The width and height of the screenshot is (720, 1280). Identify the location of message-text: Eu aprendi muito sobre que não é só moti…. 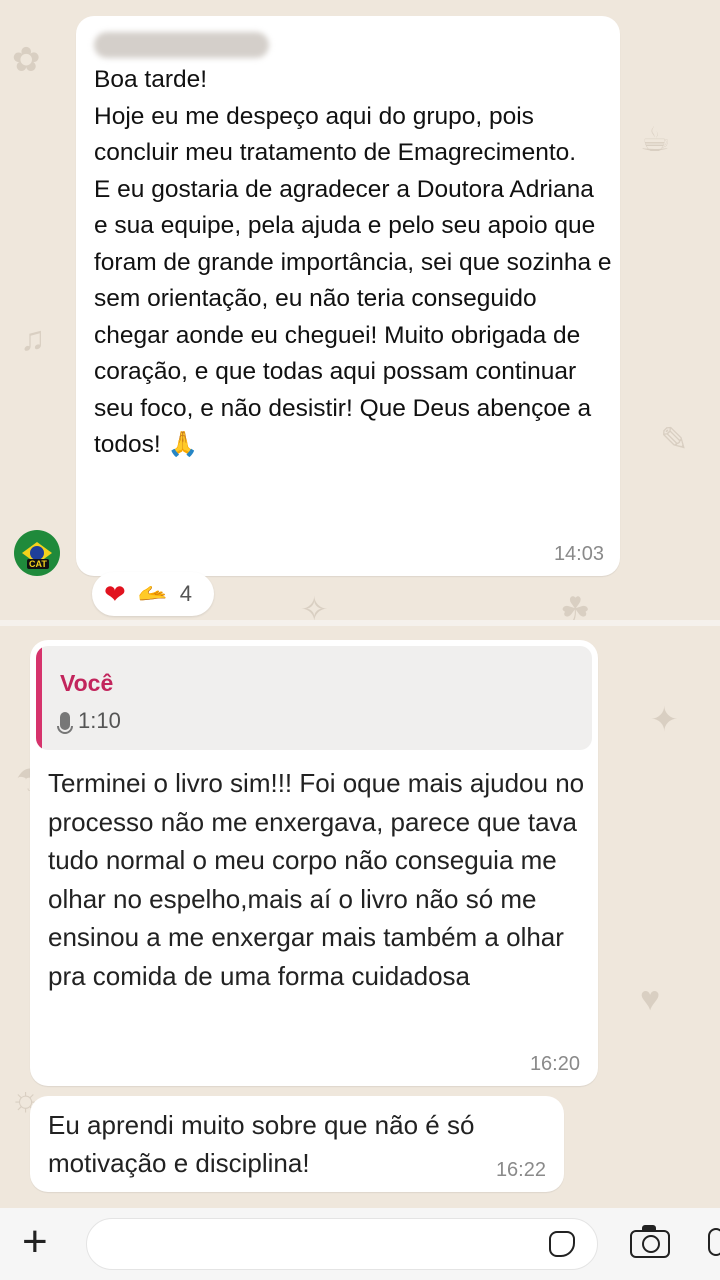
(265, 1144).